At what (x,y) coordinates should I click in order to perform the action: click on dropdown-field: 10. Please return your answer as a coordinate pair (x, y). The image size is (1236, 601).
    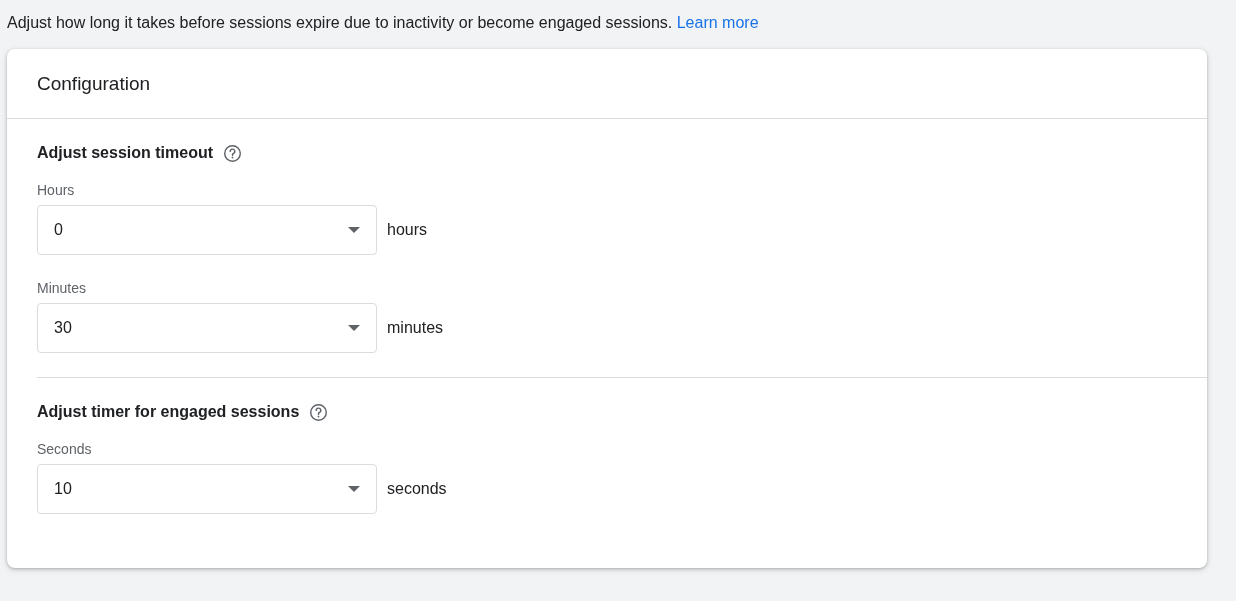
    Looking at the image, I should click on (207, 489).